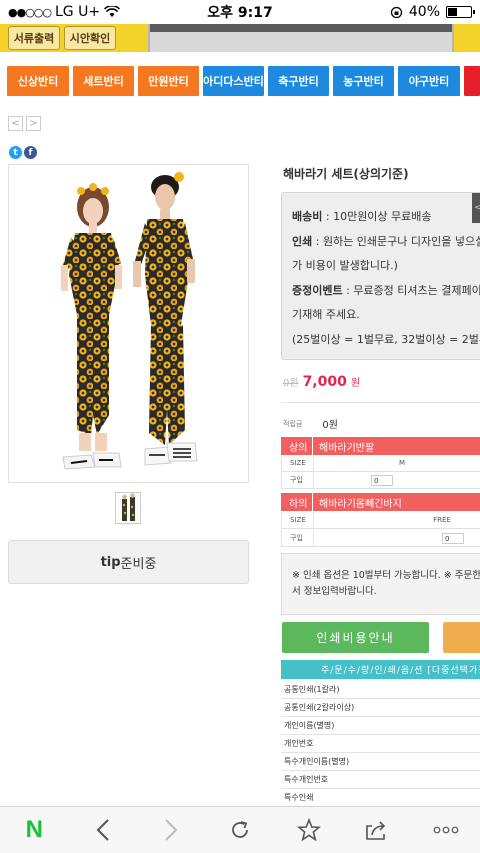  What do you see at coordinates (360, 504) in the screenshot?
I see `option-bottom-name: 해바라기몸빼긴바지` at bounding box center [360, 504].